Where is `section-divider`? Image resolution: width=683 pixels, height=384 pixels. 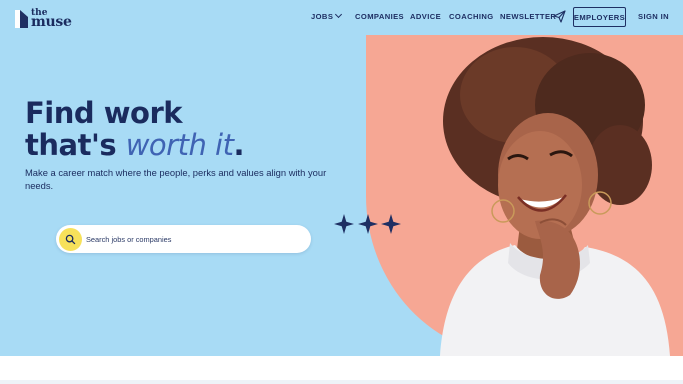
section-divider is located at coordinates (341, 382).